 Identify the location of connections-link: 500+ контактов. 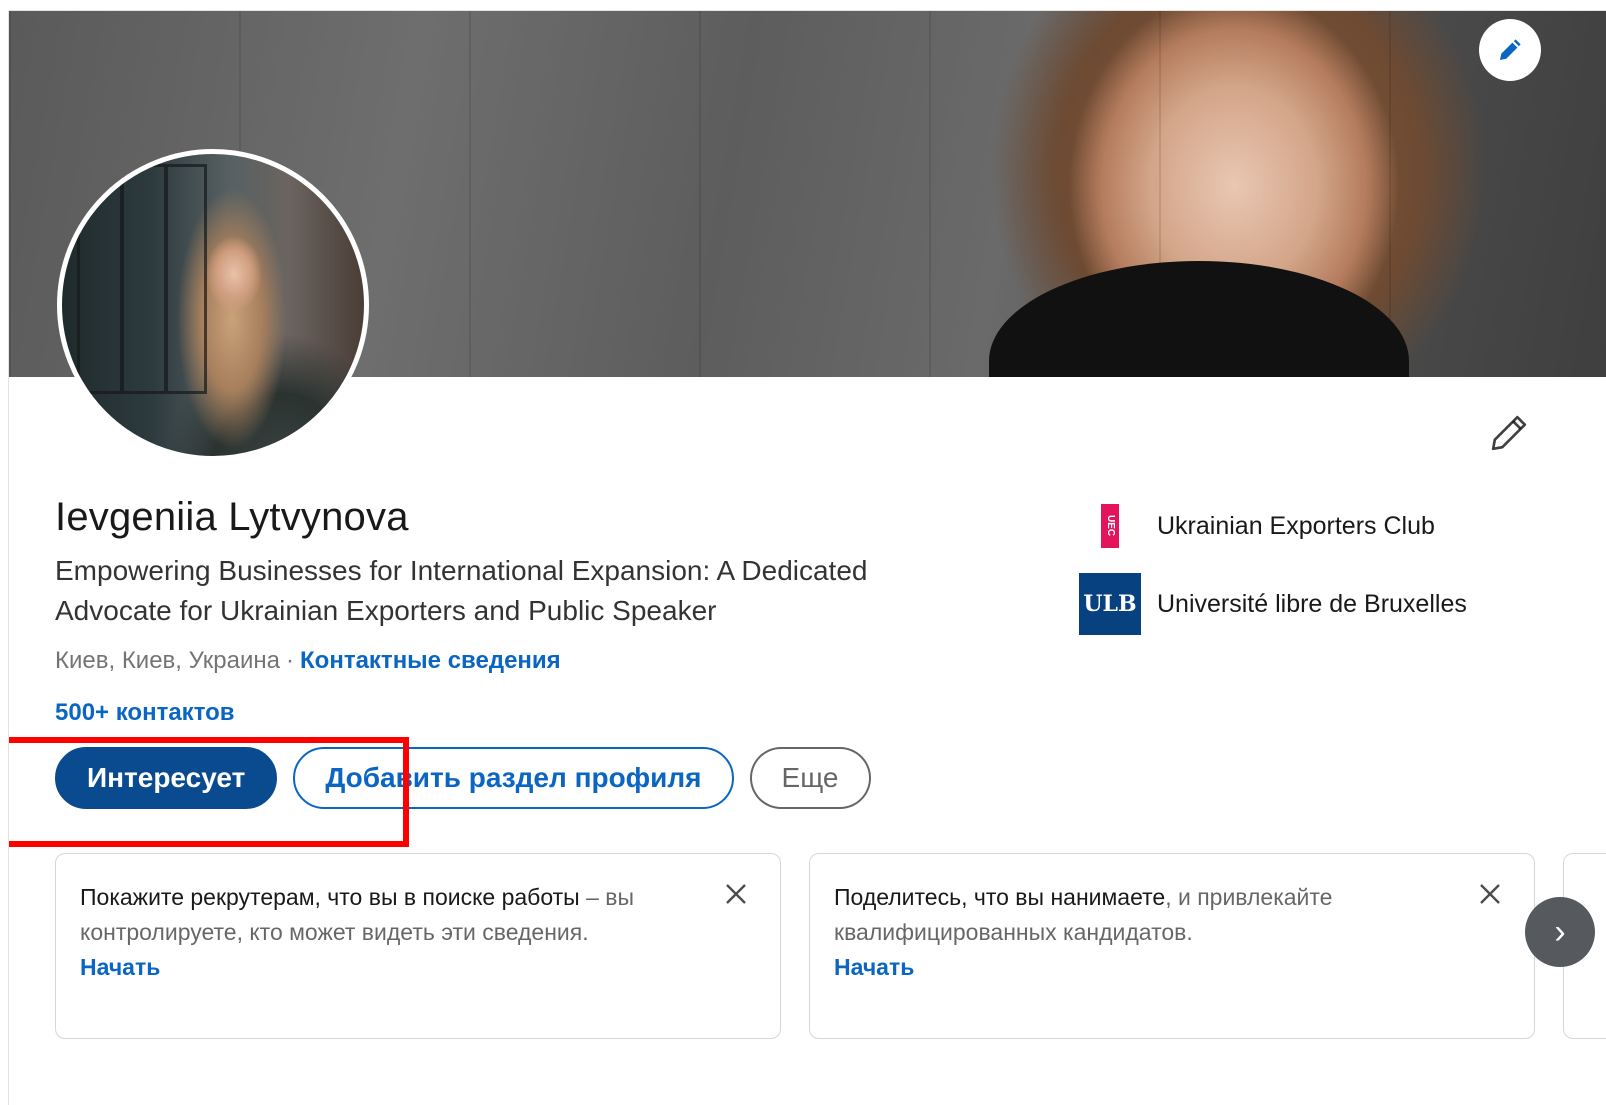
(145, 713).